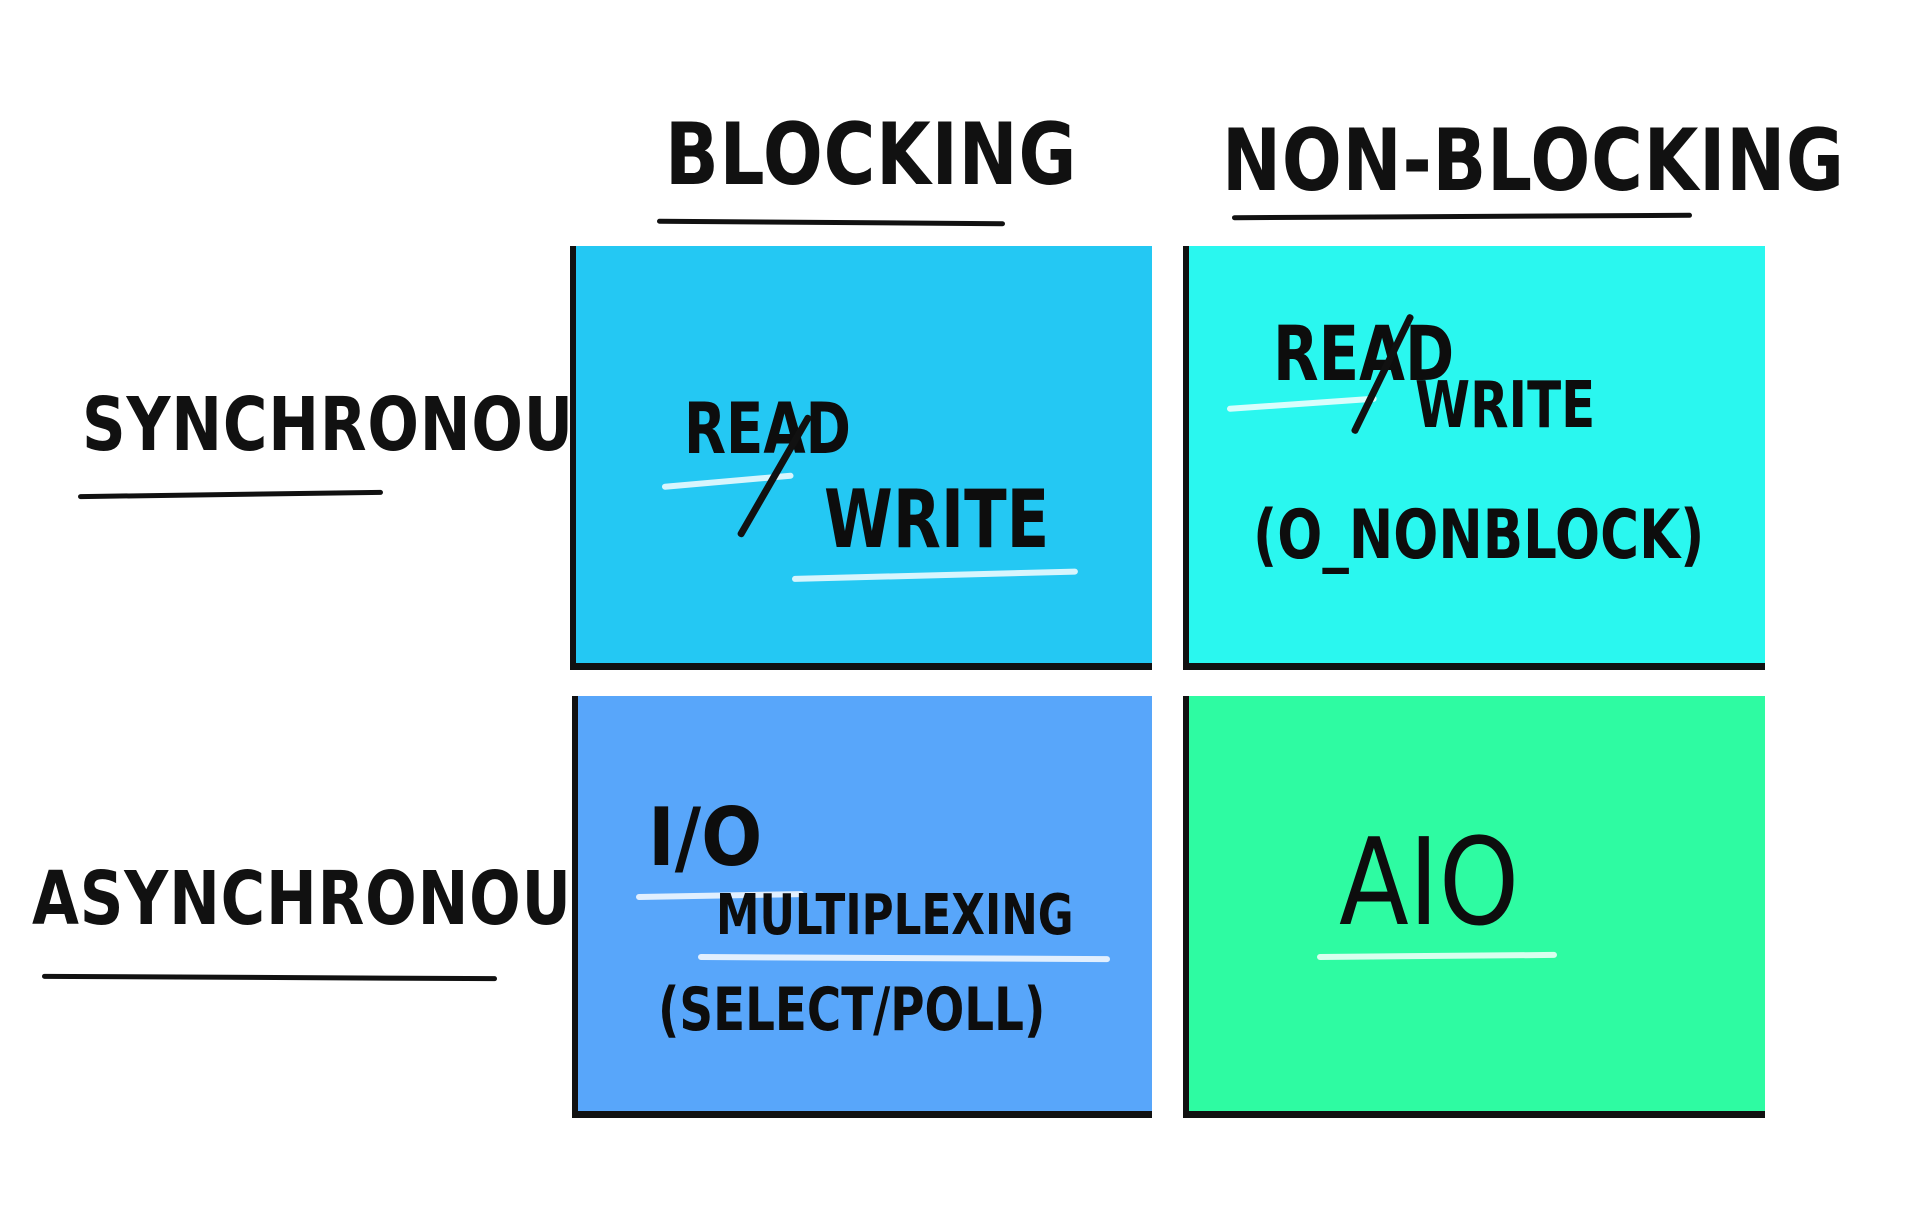 The height and width of the screenshot is (1228, 1930). What do you see at coordinates (1429, 883) in the screenshot?
I see `cell-async-nonblocking-aio: AIO` at bounding box center [1429, 883].